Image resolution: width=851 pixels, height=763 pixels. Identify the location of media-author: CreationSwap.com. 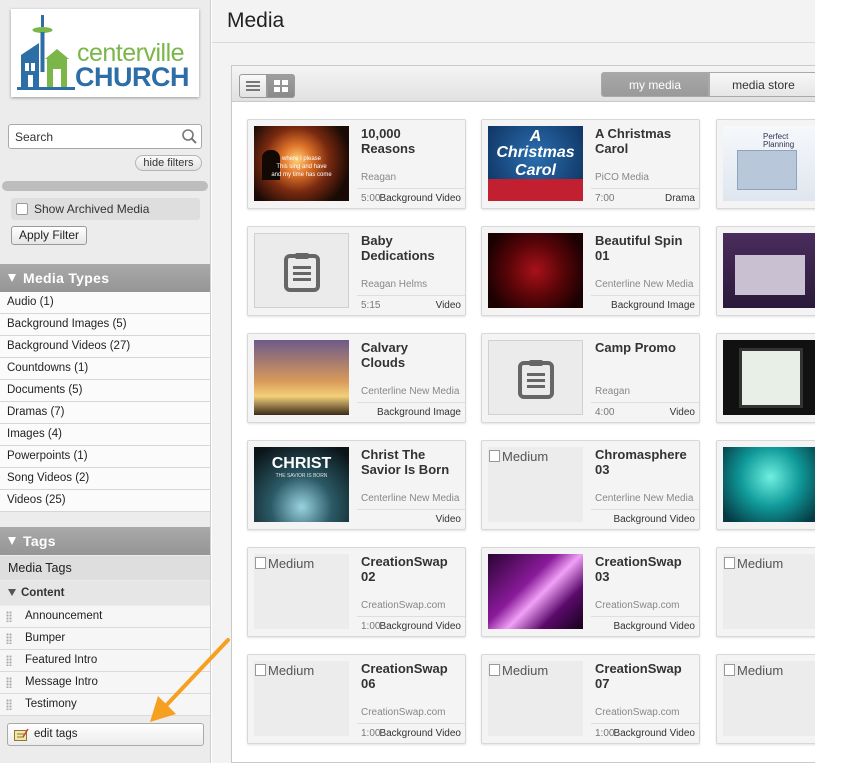
(403, 712).